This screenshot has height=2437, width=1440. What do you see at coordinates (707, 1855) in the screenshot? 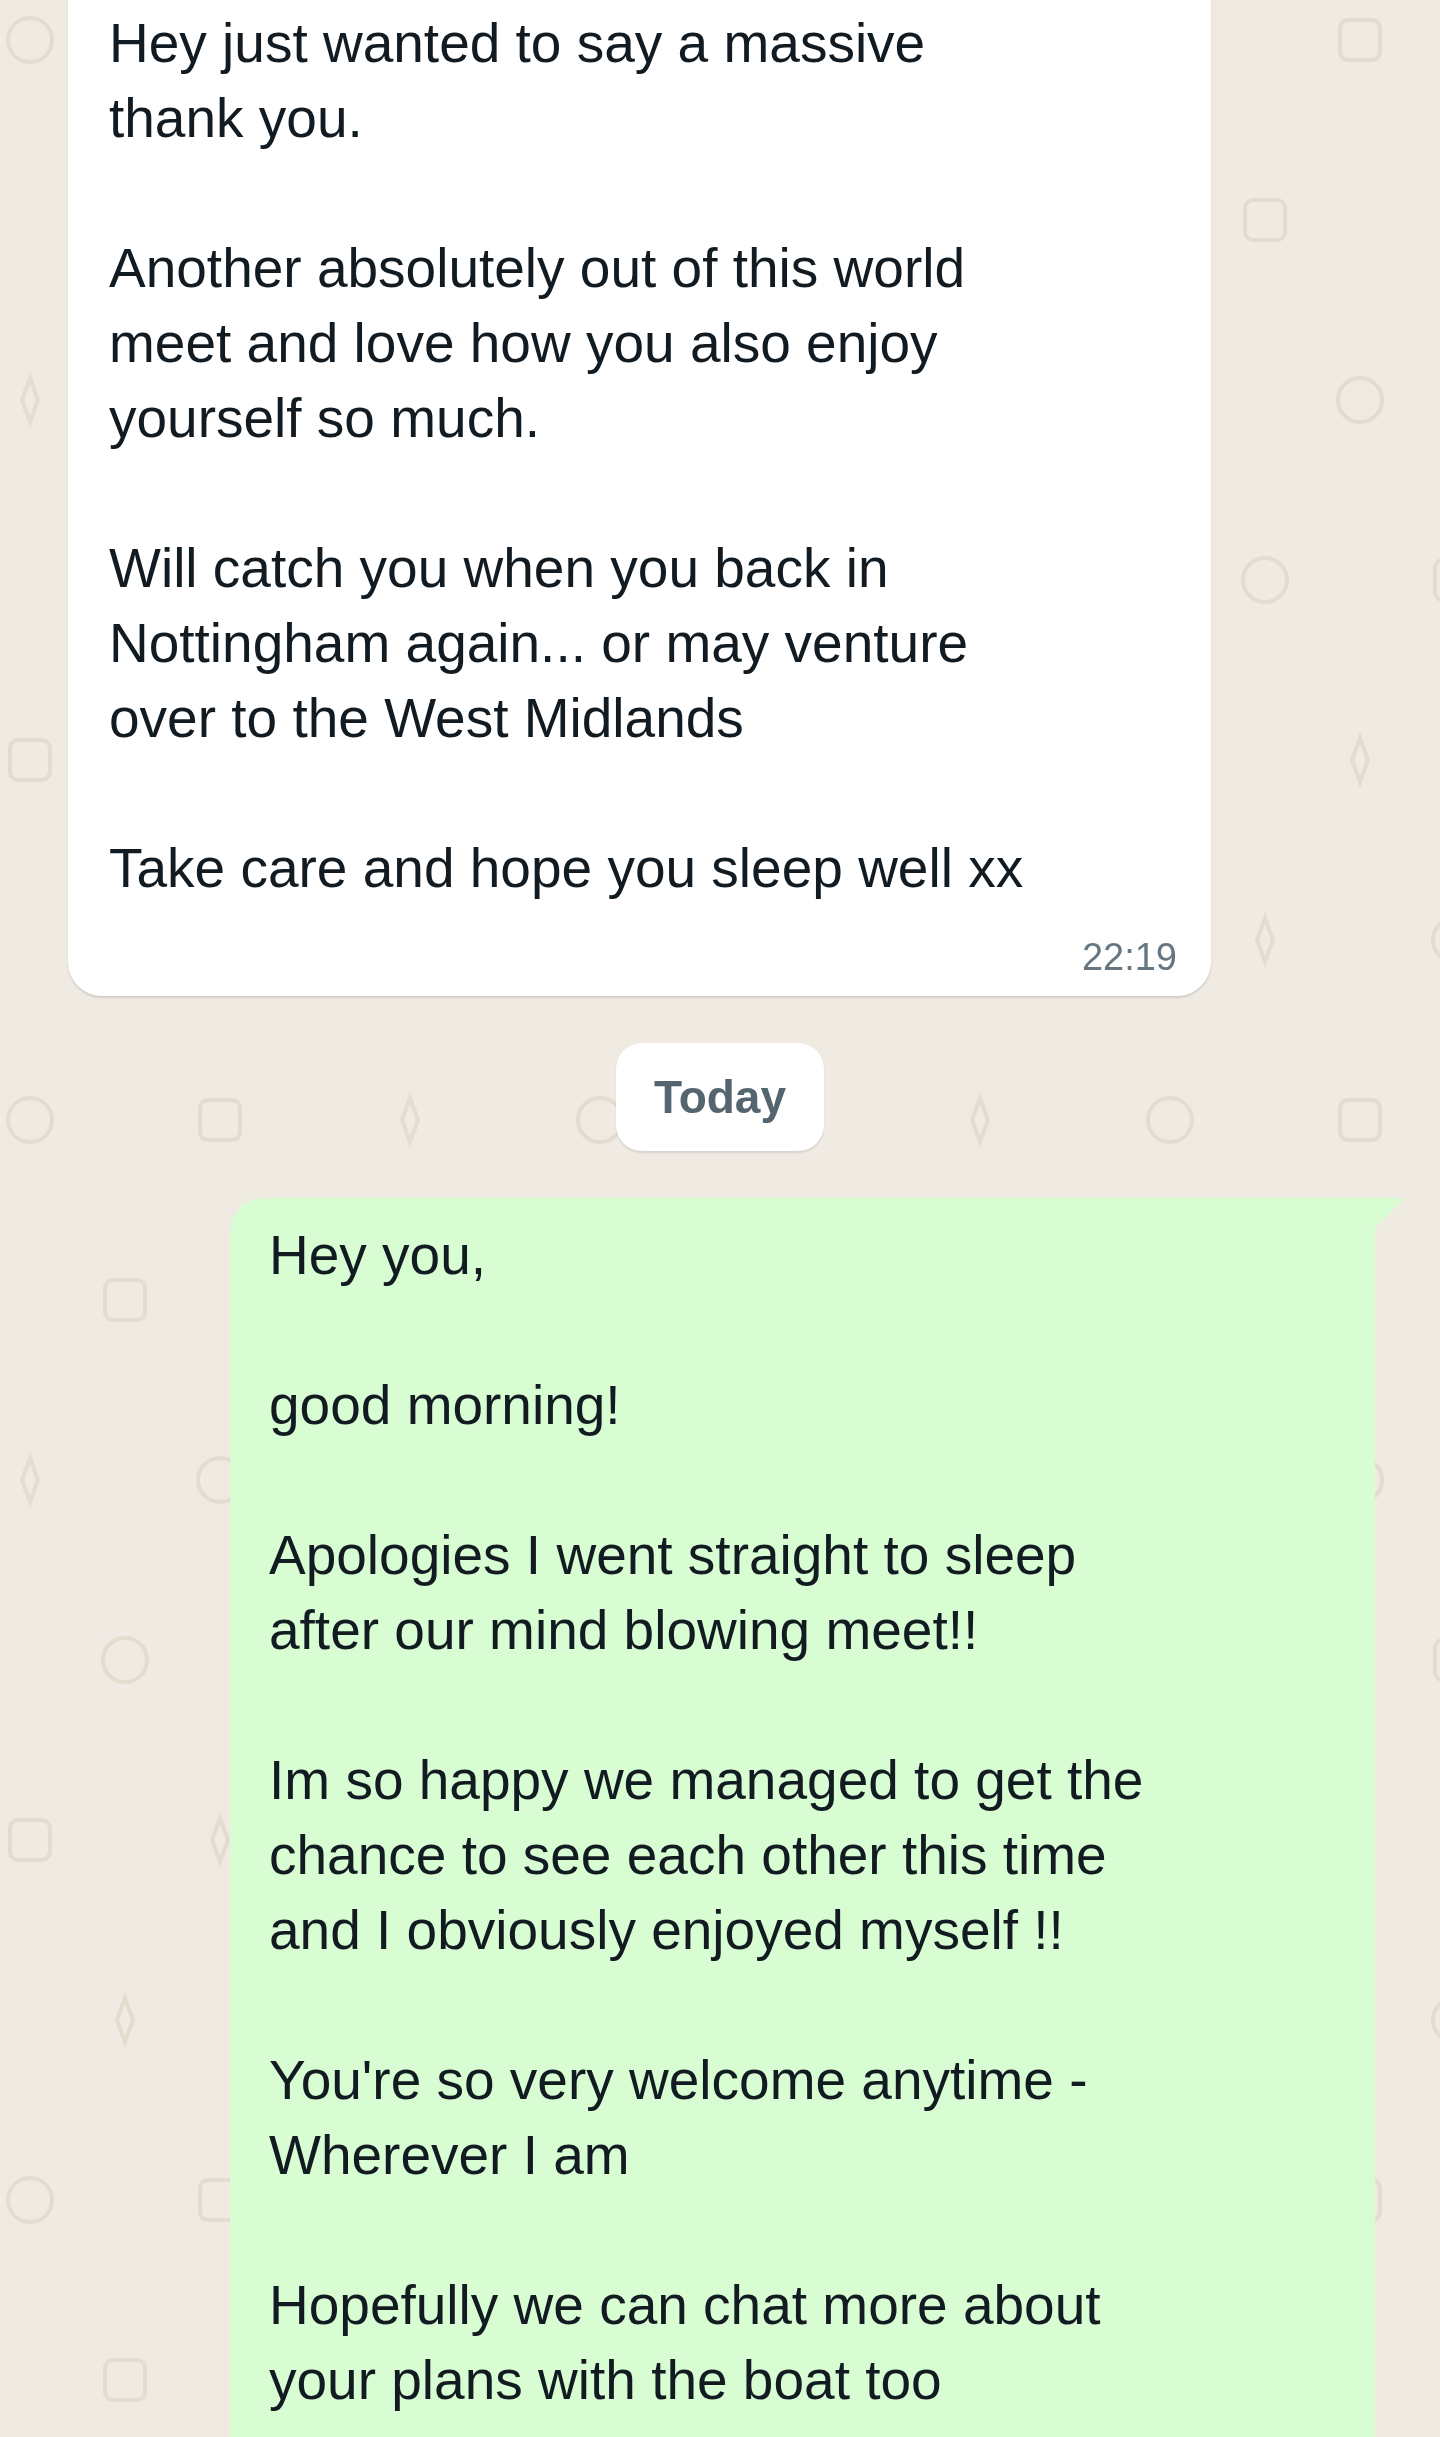
I see `message-paragraph: Im so happy we managed to get the chance to see each other this time and I obviously enjoyed myself !!` at bounding box center [707, 1855].